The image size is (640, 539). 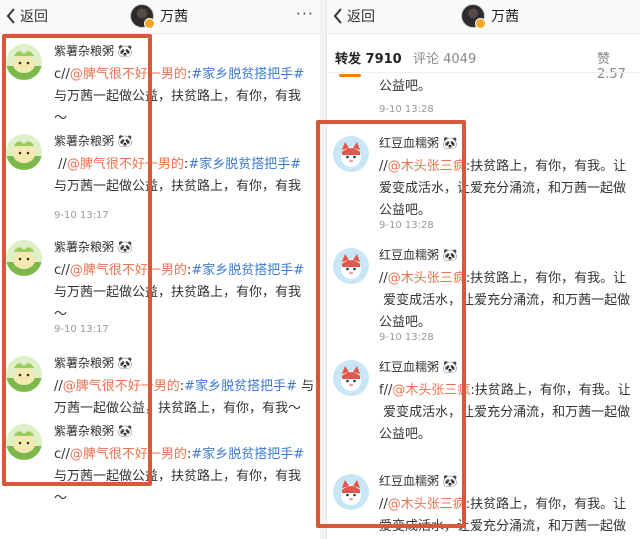 I want to click on top-nav-bar: 返回 万茜 ···, so click(x=160, y=17).